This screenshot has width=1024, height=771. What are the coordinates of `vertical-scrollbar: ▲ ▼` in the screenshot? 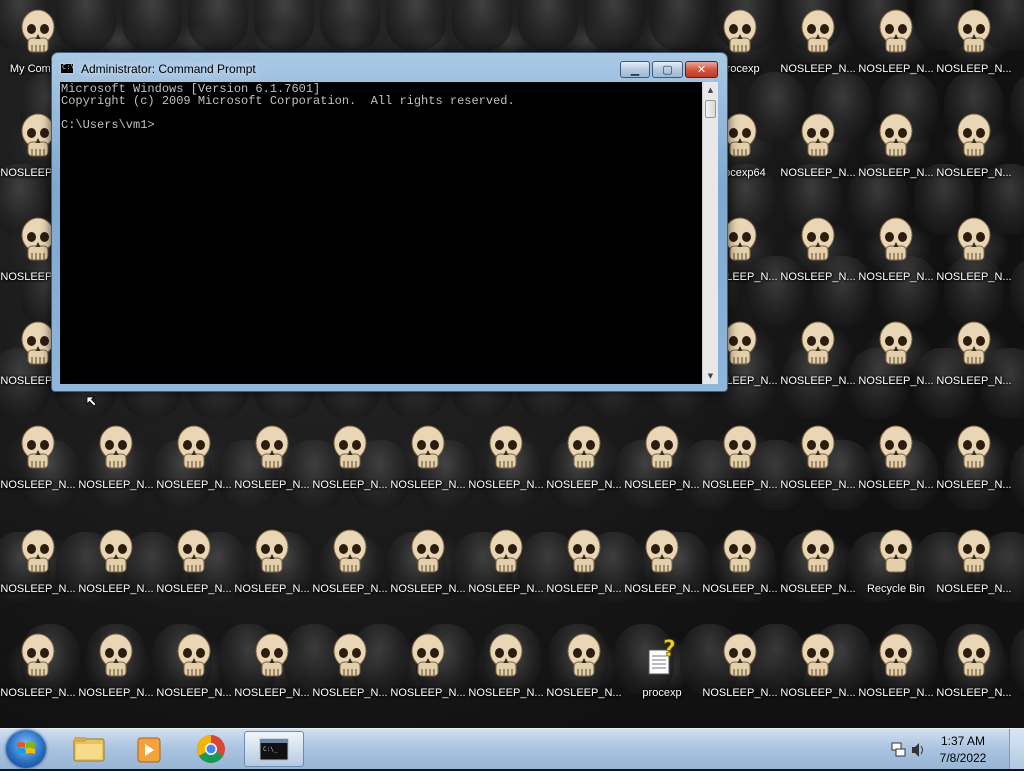 It's located at (710, 233).